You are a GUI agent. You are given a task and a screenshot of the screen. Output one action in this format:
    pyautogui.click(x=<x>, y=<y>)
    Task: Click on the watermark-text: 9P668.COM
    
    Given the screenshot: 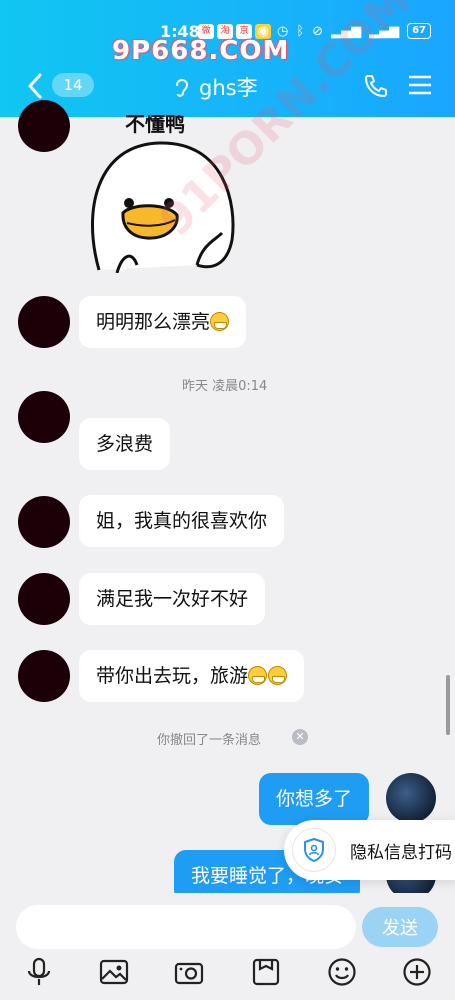 What is the action you would take?
    pyautogui.click(x=201, y=51)
    